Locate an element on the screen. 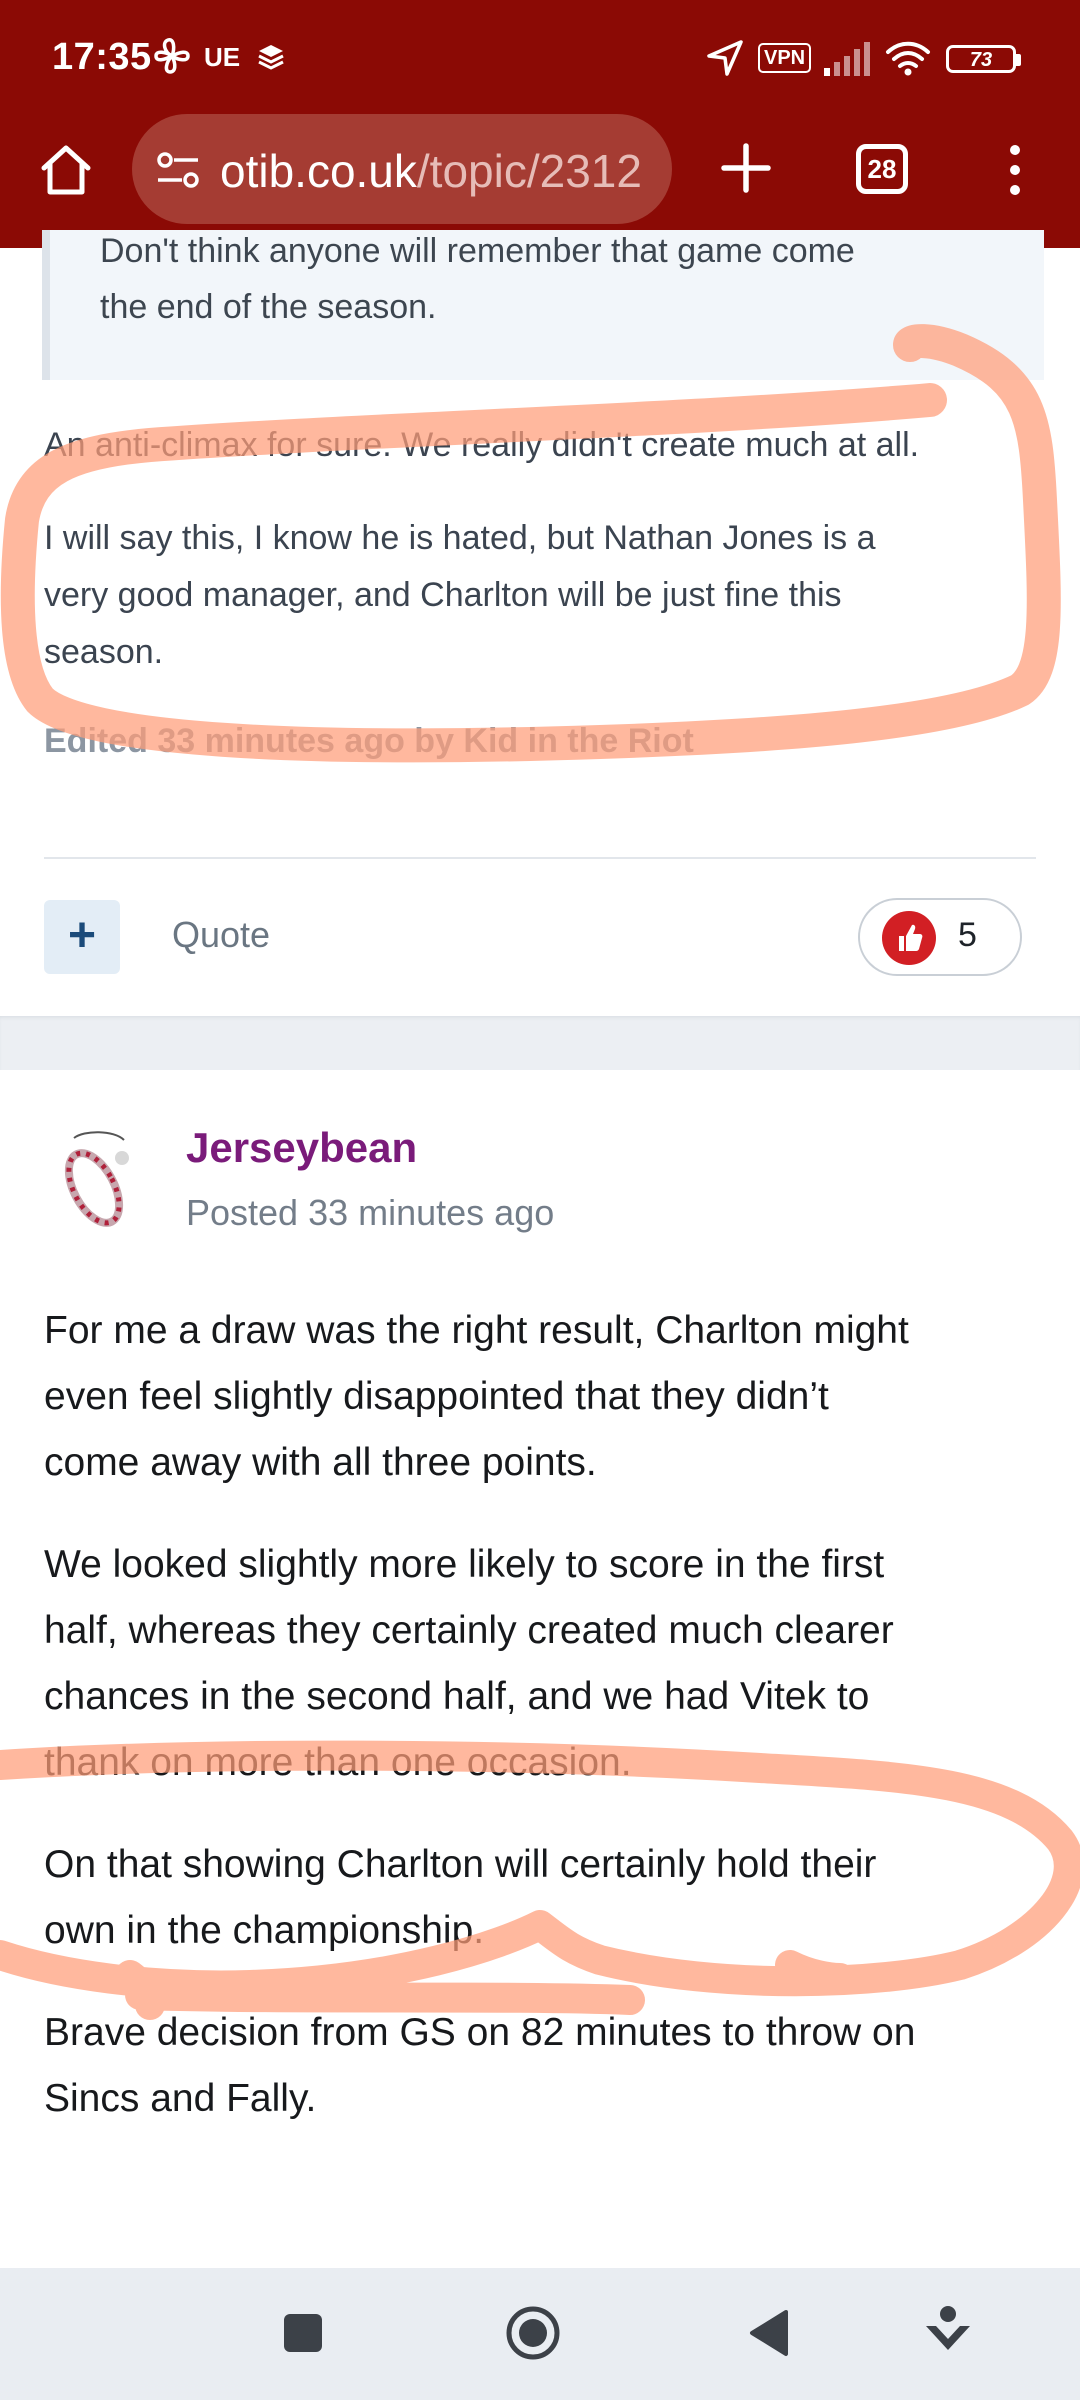 Image resolution: width=1080 pixels, height=2400 pixels. system-navigation-bar is located at coordinates (540, 2334).